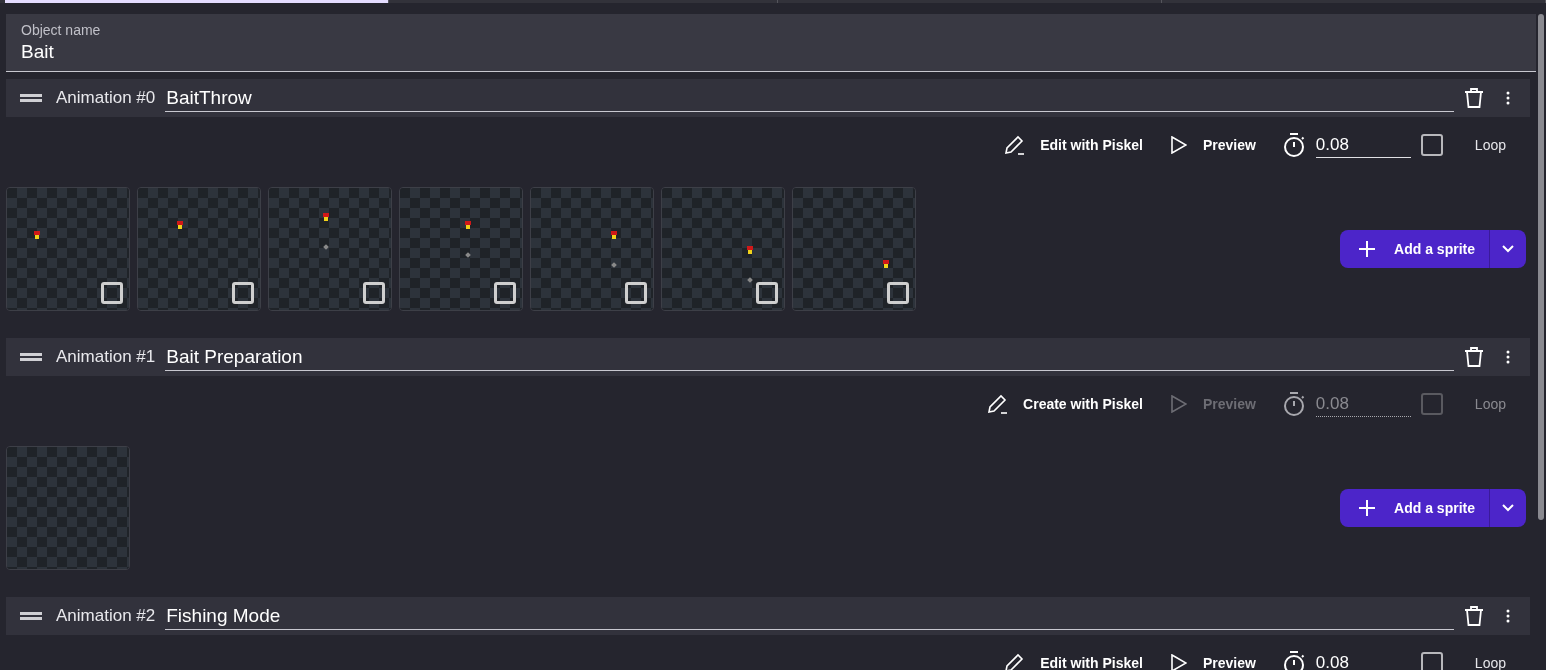  Describe the element at coordinates (106, 616) in the screenshot. I see `animation-label: Animation #2` at that location.